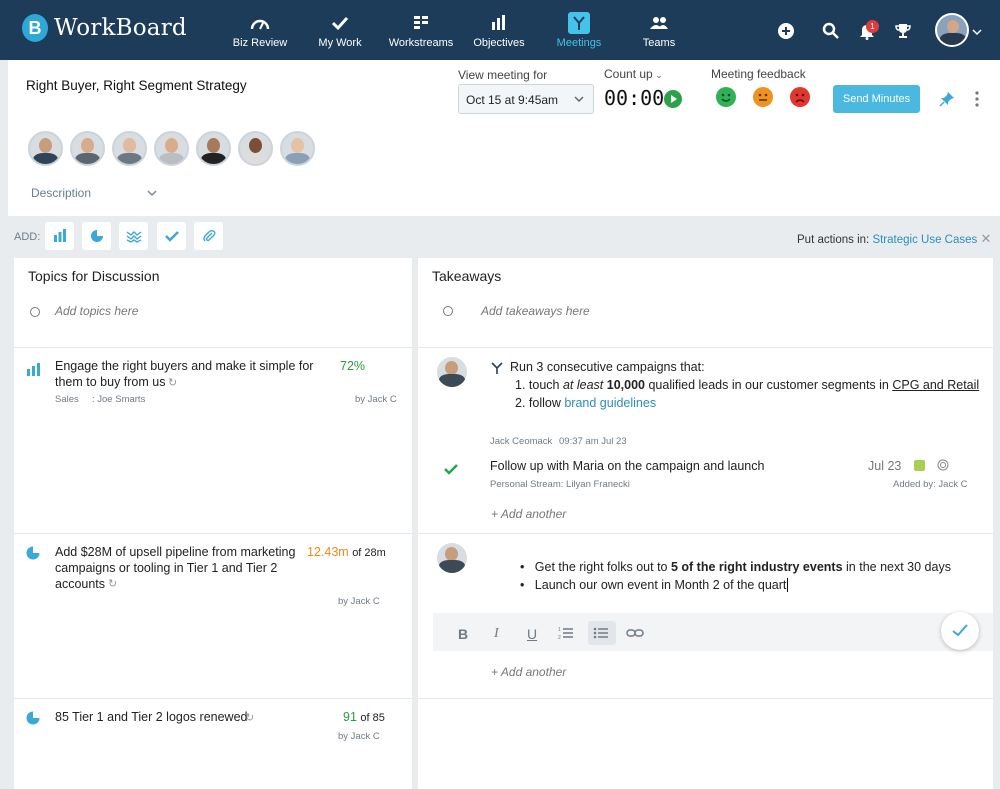  Describe the element at coordinates (985, 238) in the screenshot. I see `close-icon: ✕` at that location.